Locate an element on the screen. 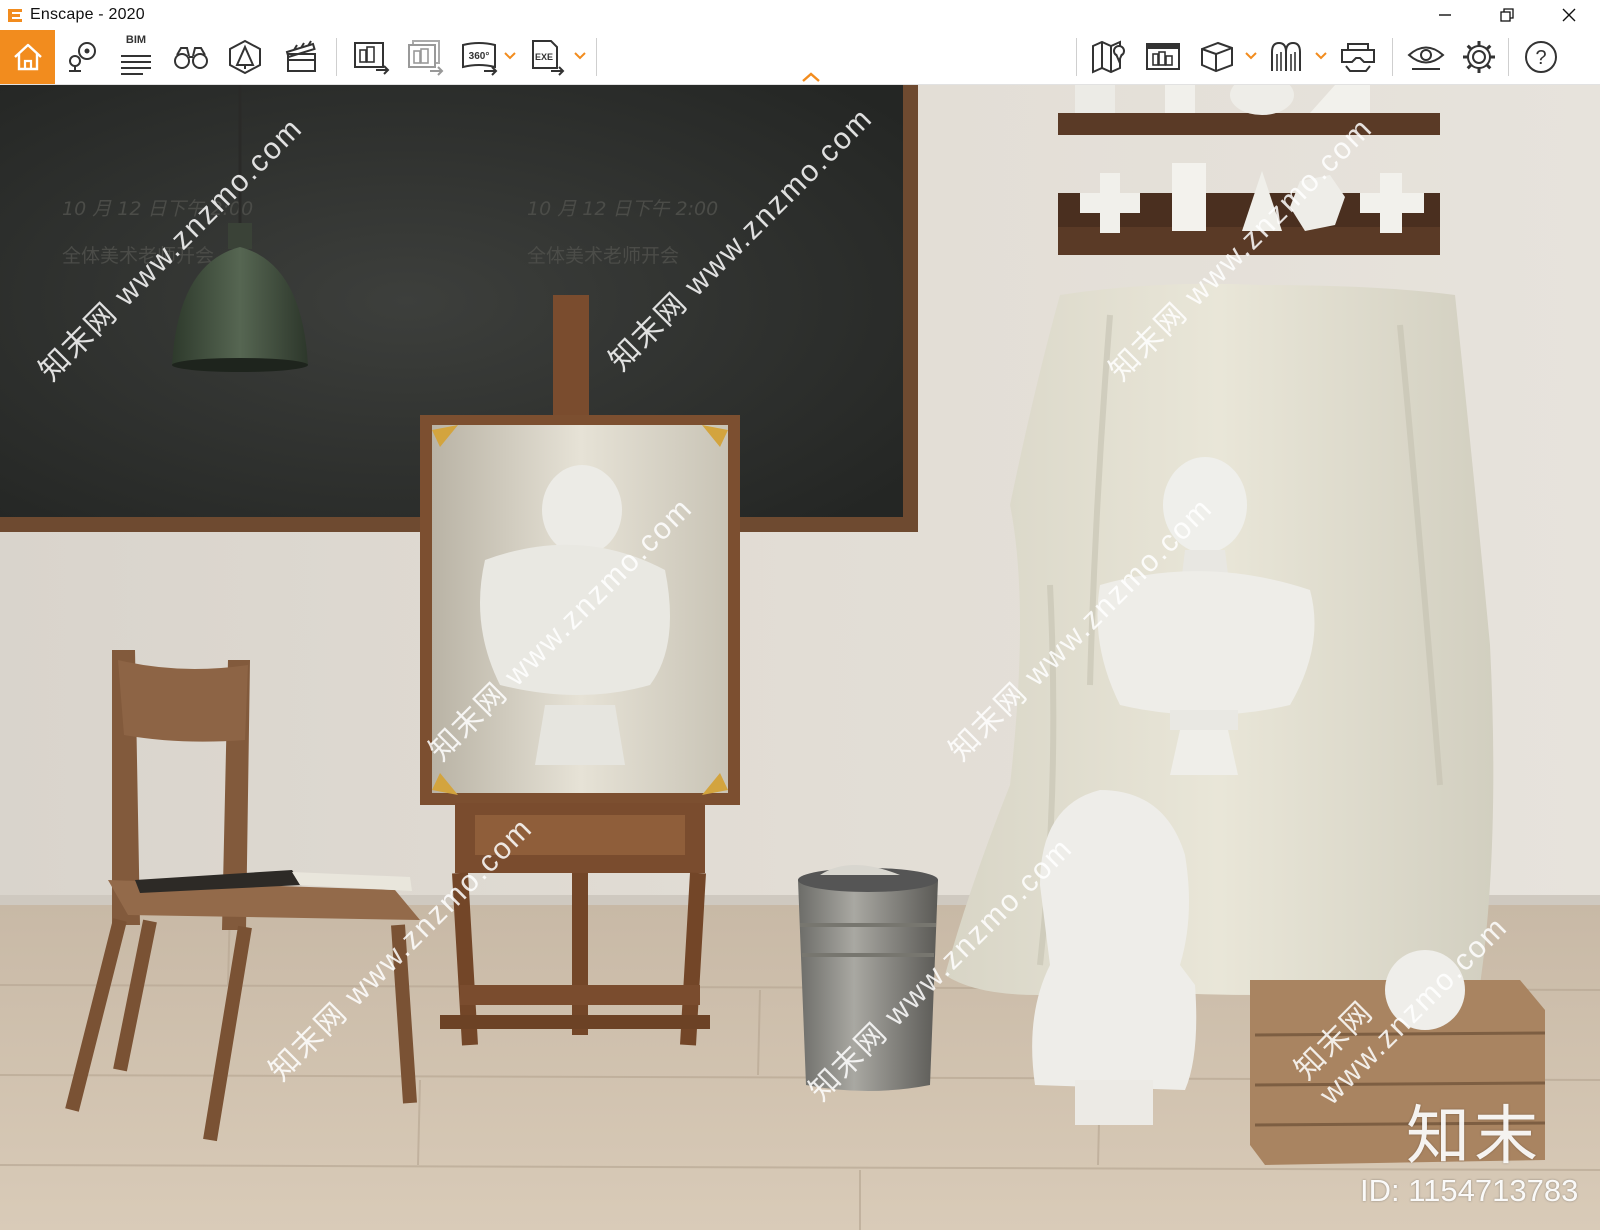 The image size is (1600, 1230). chevron-up-icon is located at coordinates (811, 77).